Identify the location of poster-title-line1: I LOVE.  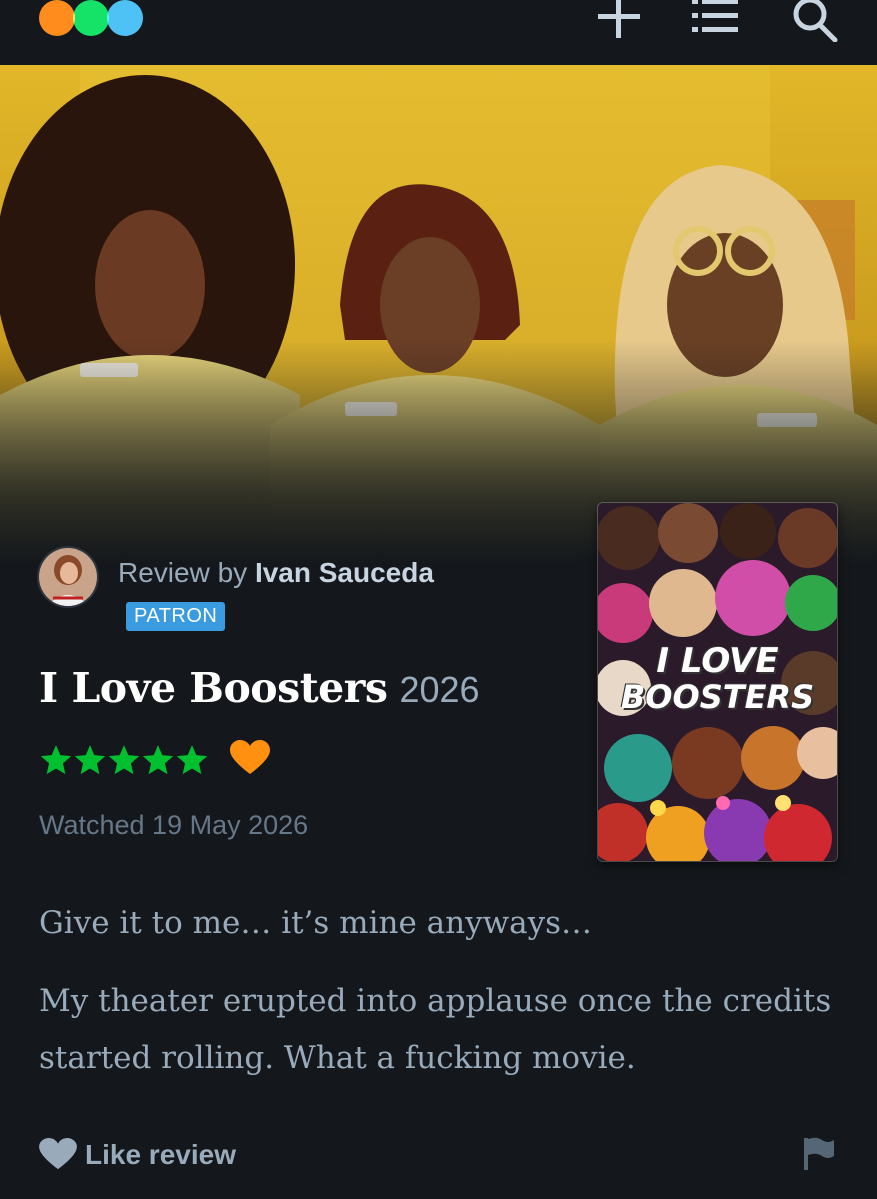
(717, 661).